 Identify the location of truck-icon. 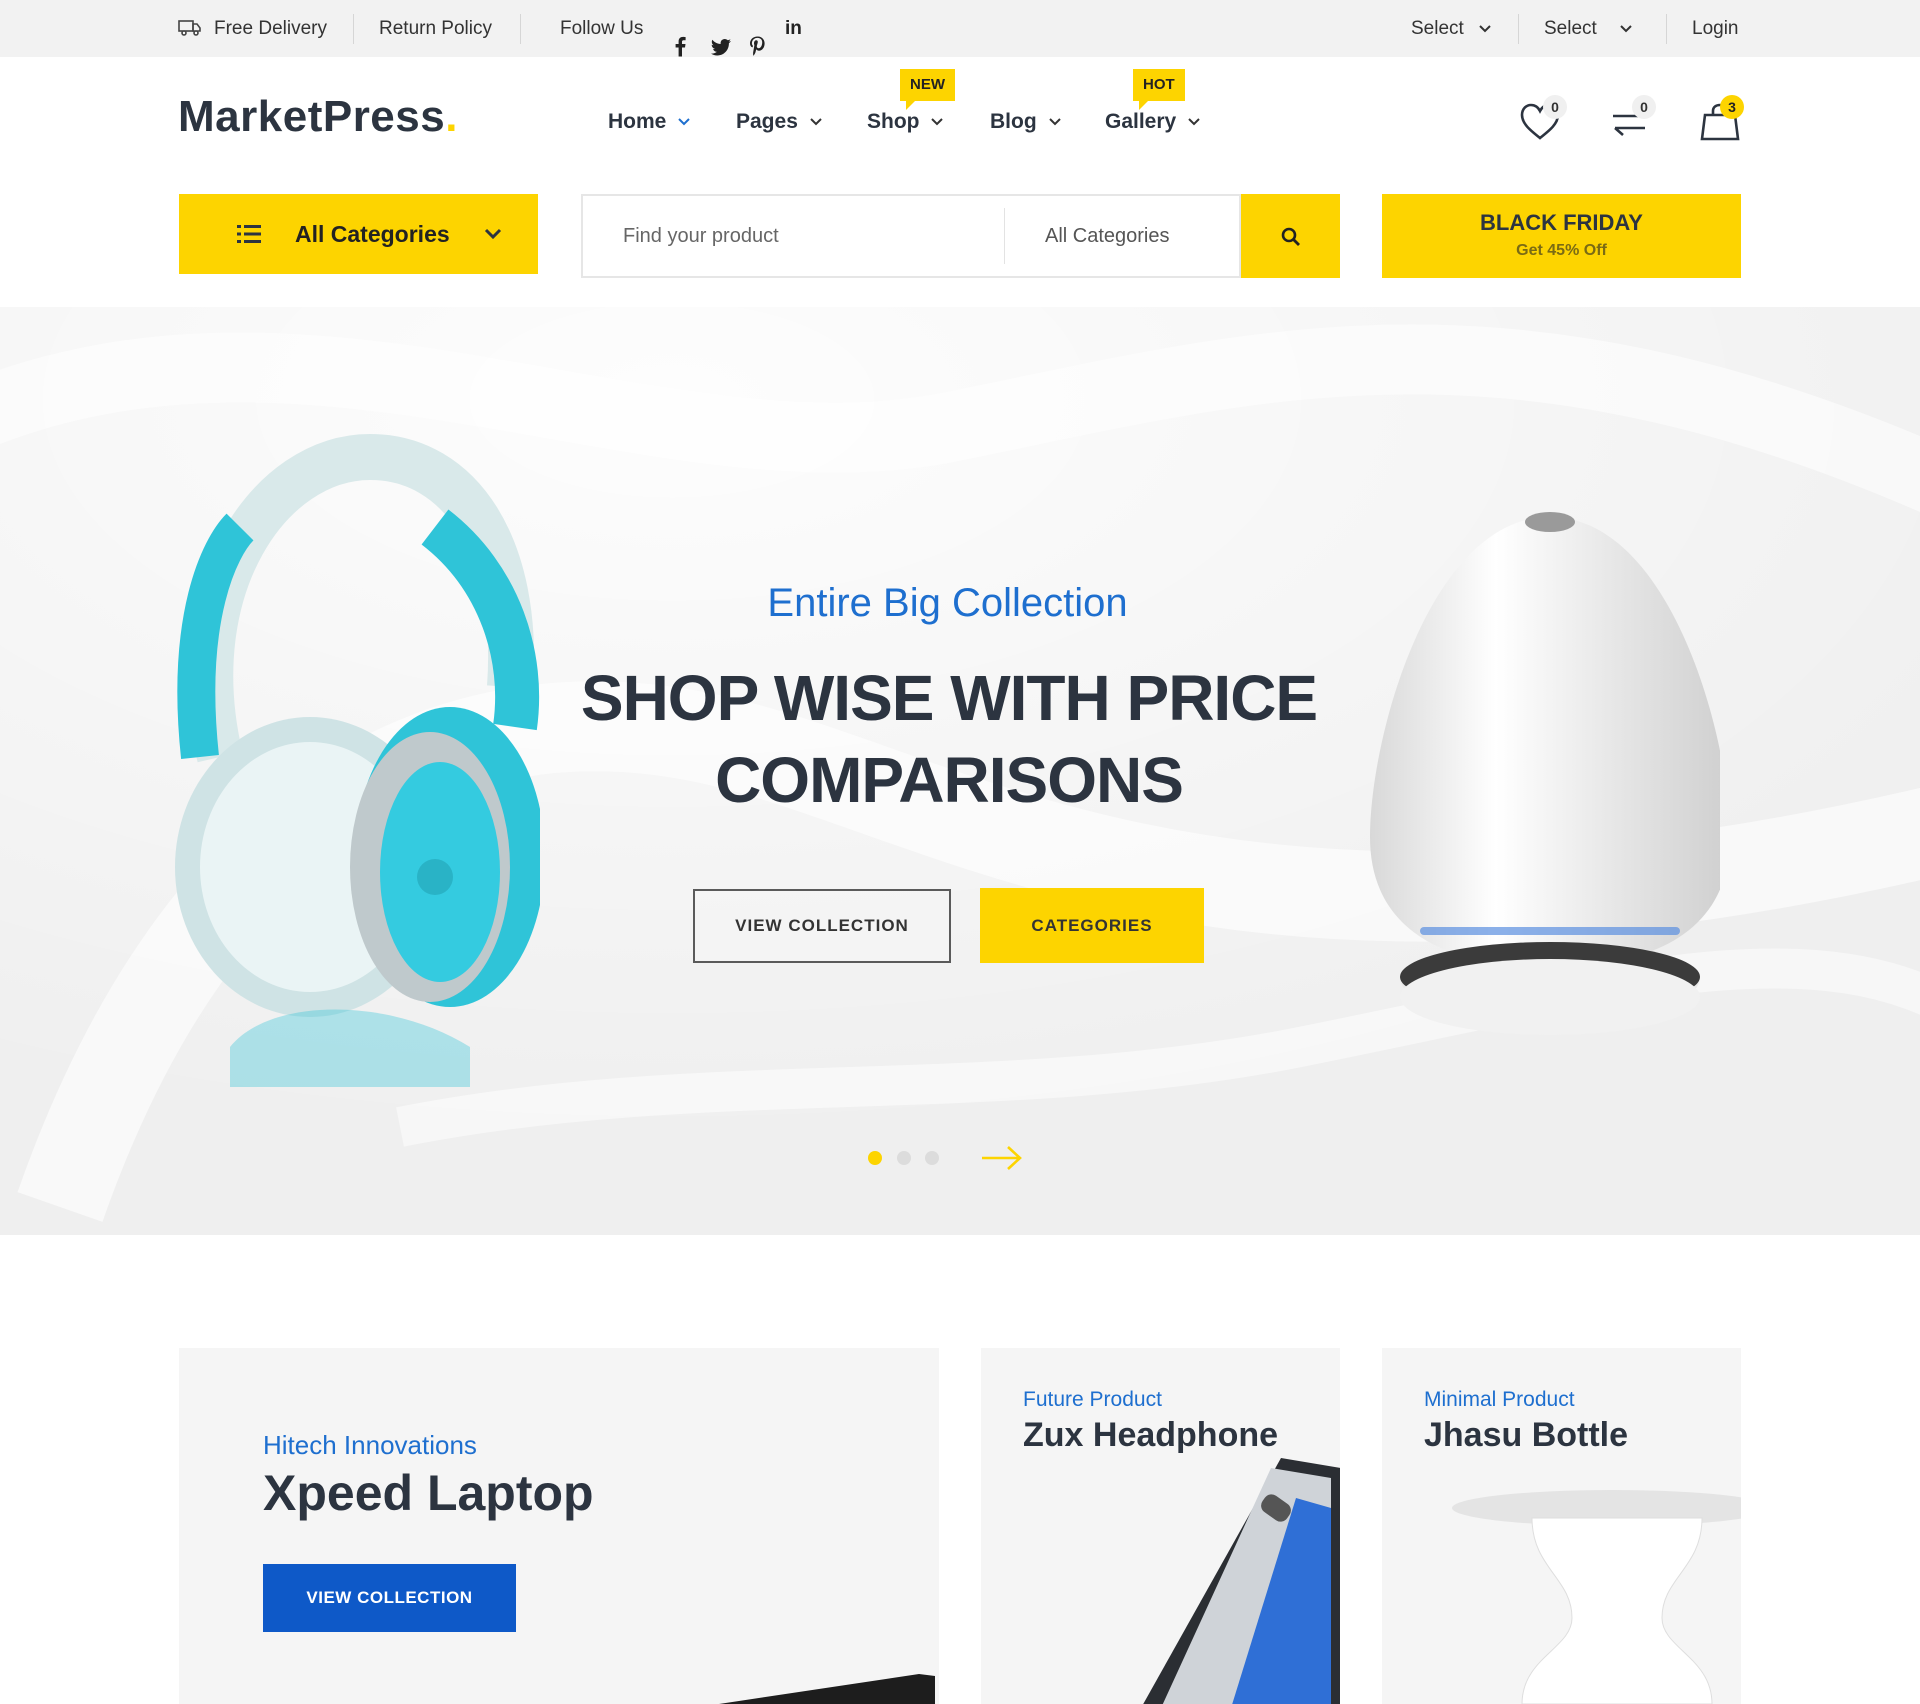
(189, 28).